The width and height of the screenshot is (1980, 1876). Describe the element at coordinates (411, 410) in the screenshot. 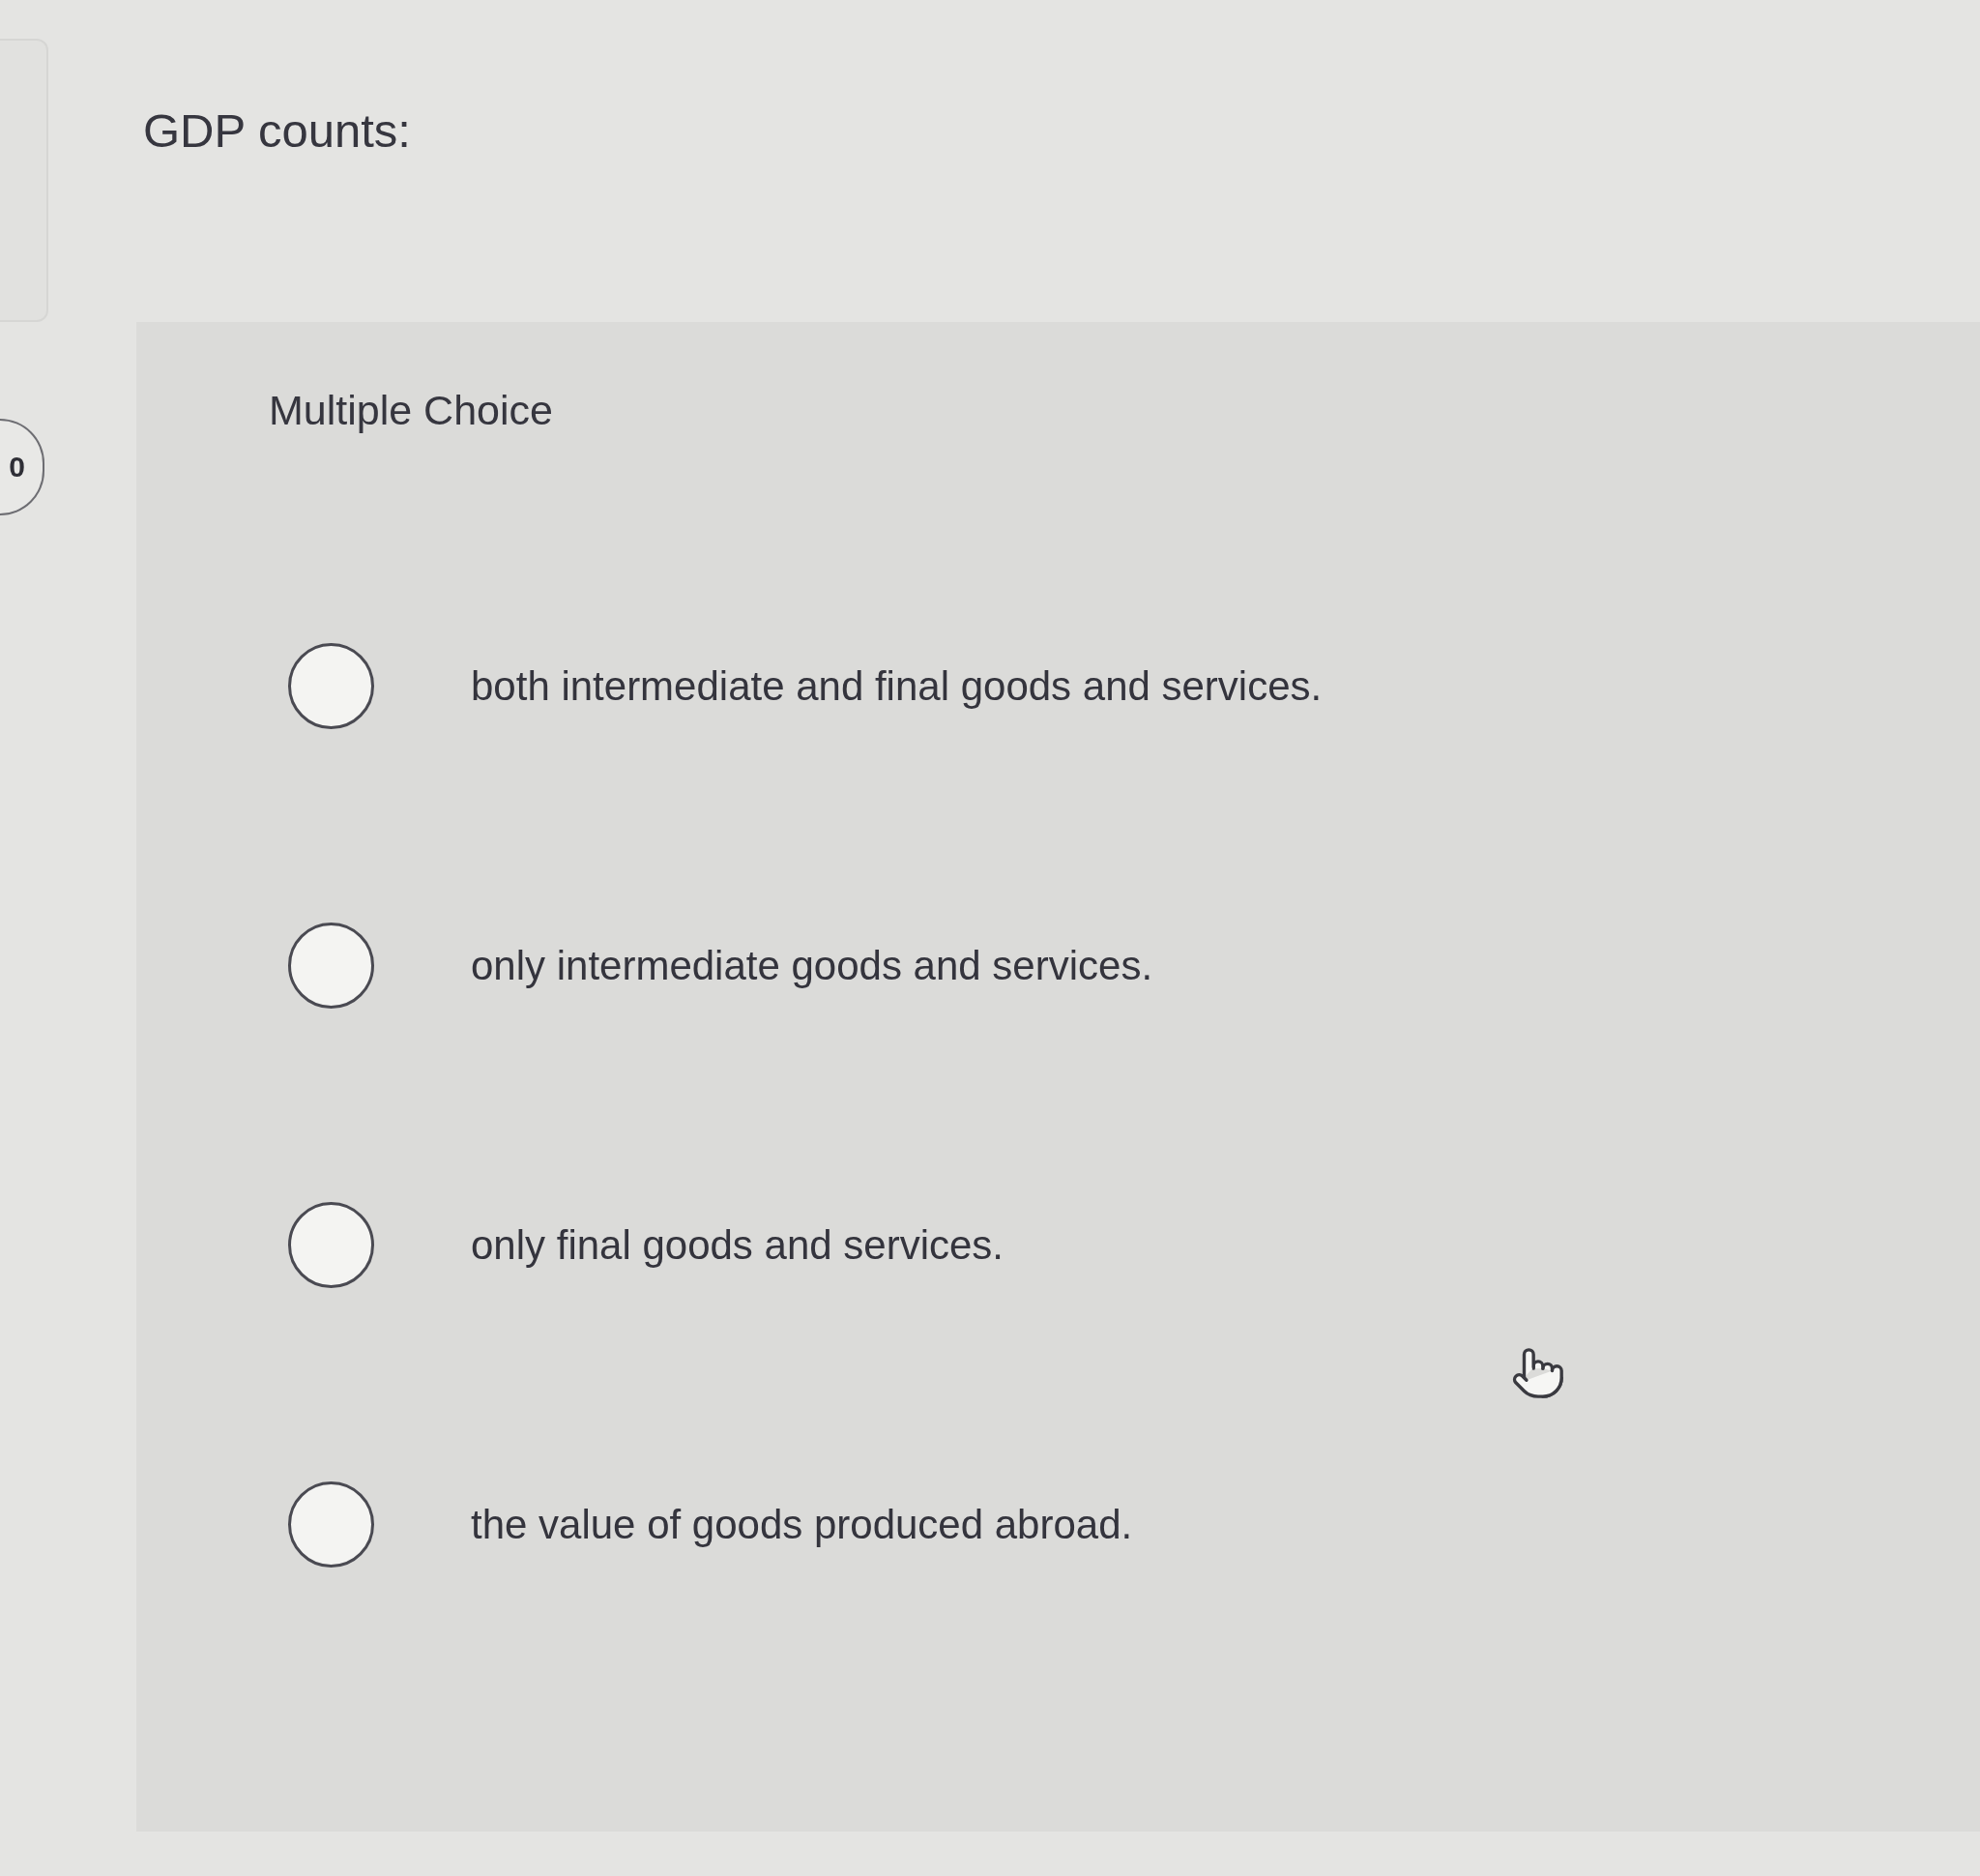

I see `question-type-heading: Multiple Choice` at that location.